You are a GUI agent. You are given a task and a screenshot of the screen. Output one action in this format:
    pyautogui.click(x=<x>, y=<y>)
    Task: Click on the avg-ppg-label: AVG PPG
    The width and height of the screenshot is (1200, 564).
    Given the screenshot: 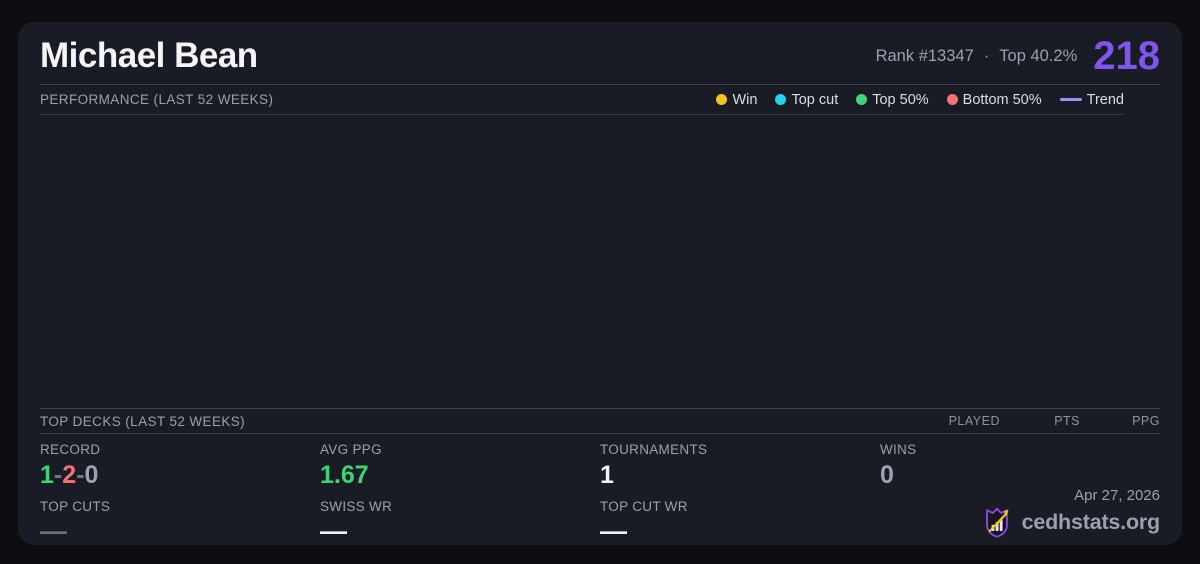 What is the action you would take?
    pyautogui.click(x=351, y=449)
    